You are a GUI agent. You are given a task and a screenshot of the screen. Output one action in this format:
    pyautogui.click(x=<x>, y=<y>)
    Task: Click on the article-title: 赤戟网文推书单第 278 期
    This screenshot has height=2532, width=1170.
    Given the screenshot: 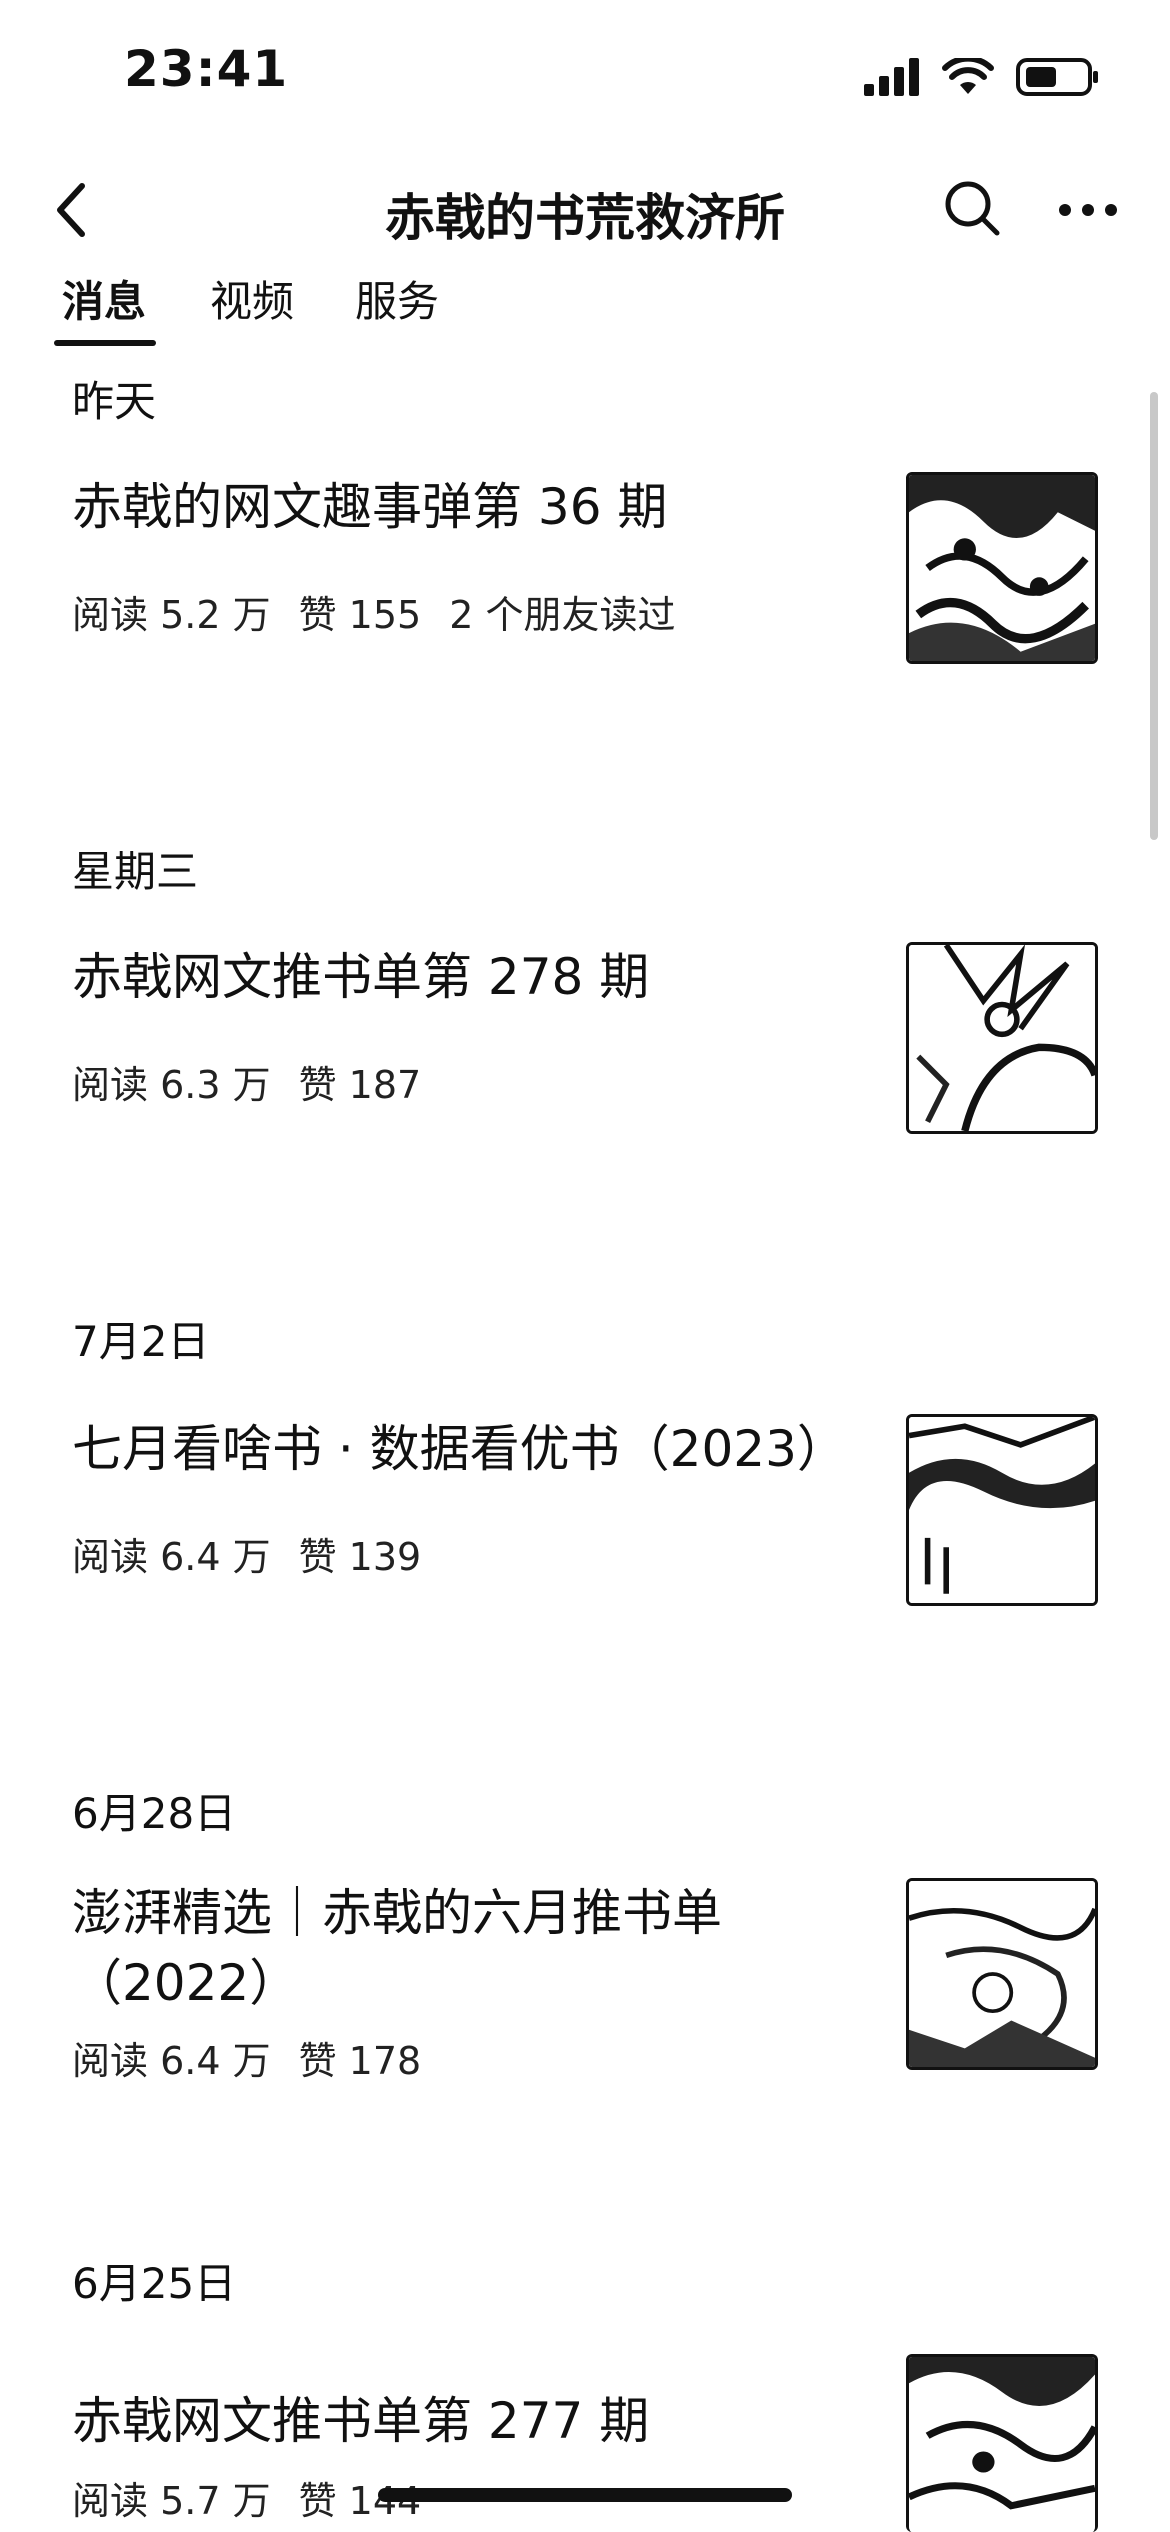 What is the action you would take?
    pyautogui.click(x=361, y=977)
    